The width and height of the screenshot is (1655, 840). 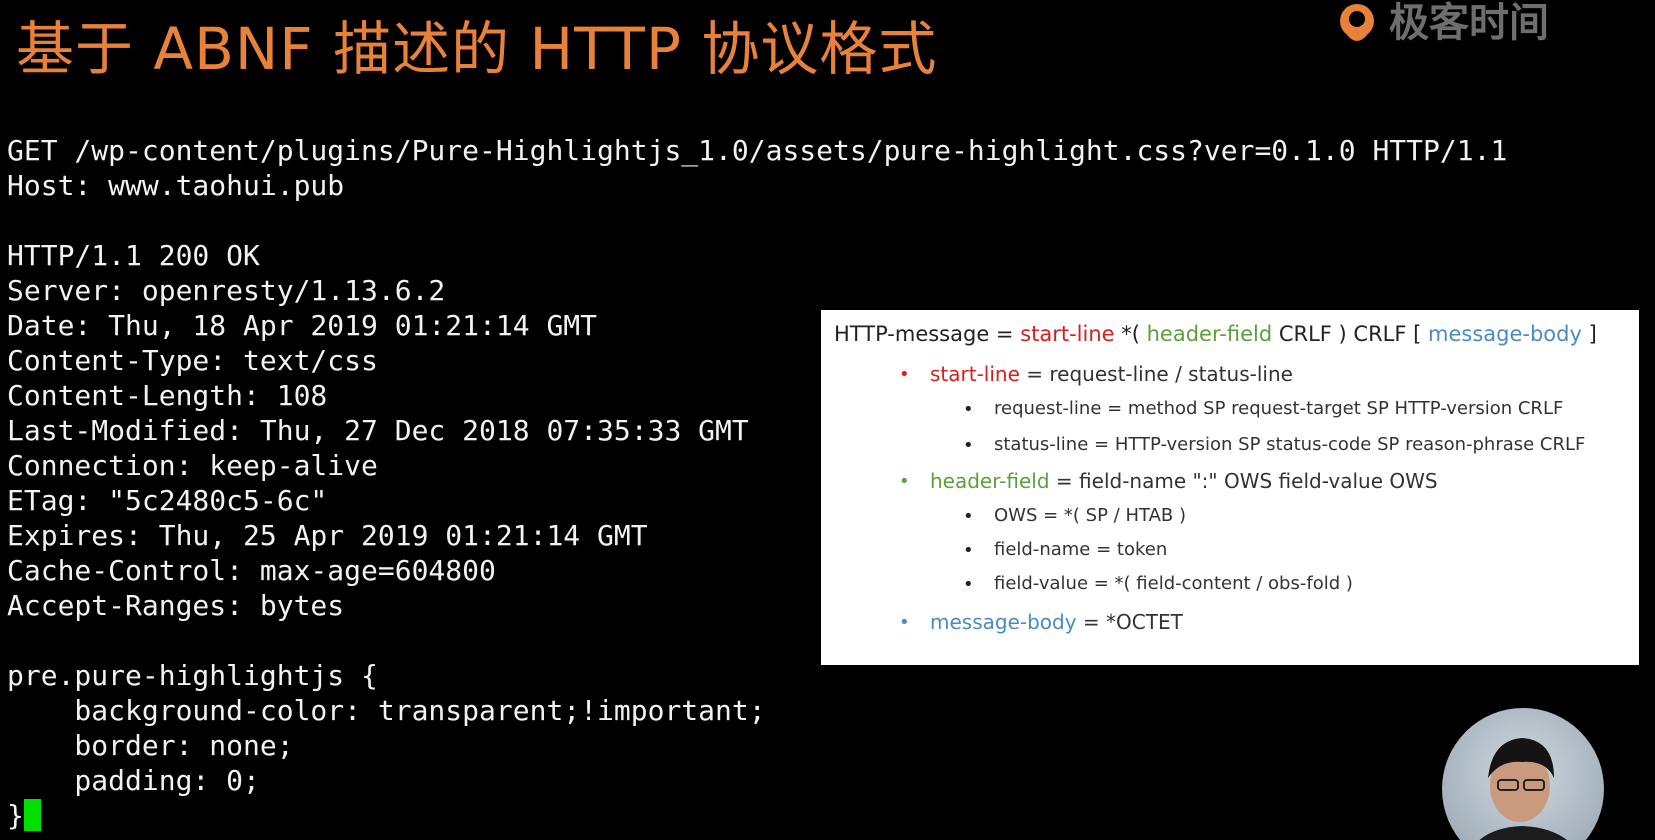 I want to click on terminal-line: HTTP/1.1 200 OK, so click(x=133, y=255).